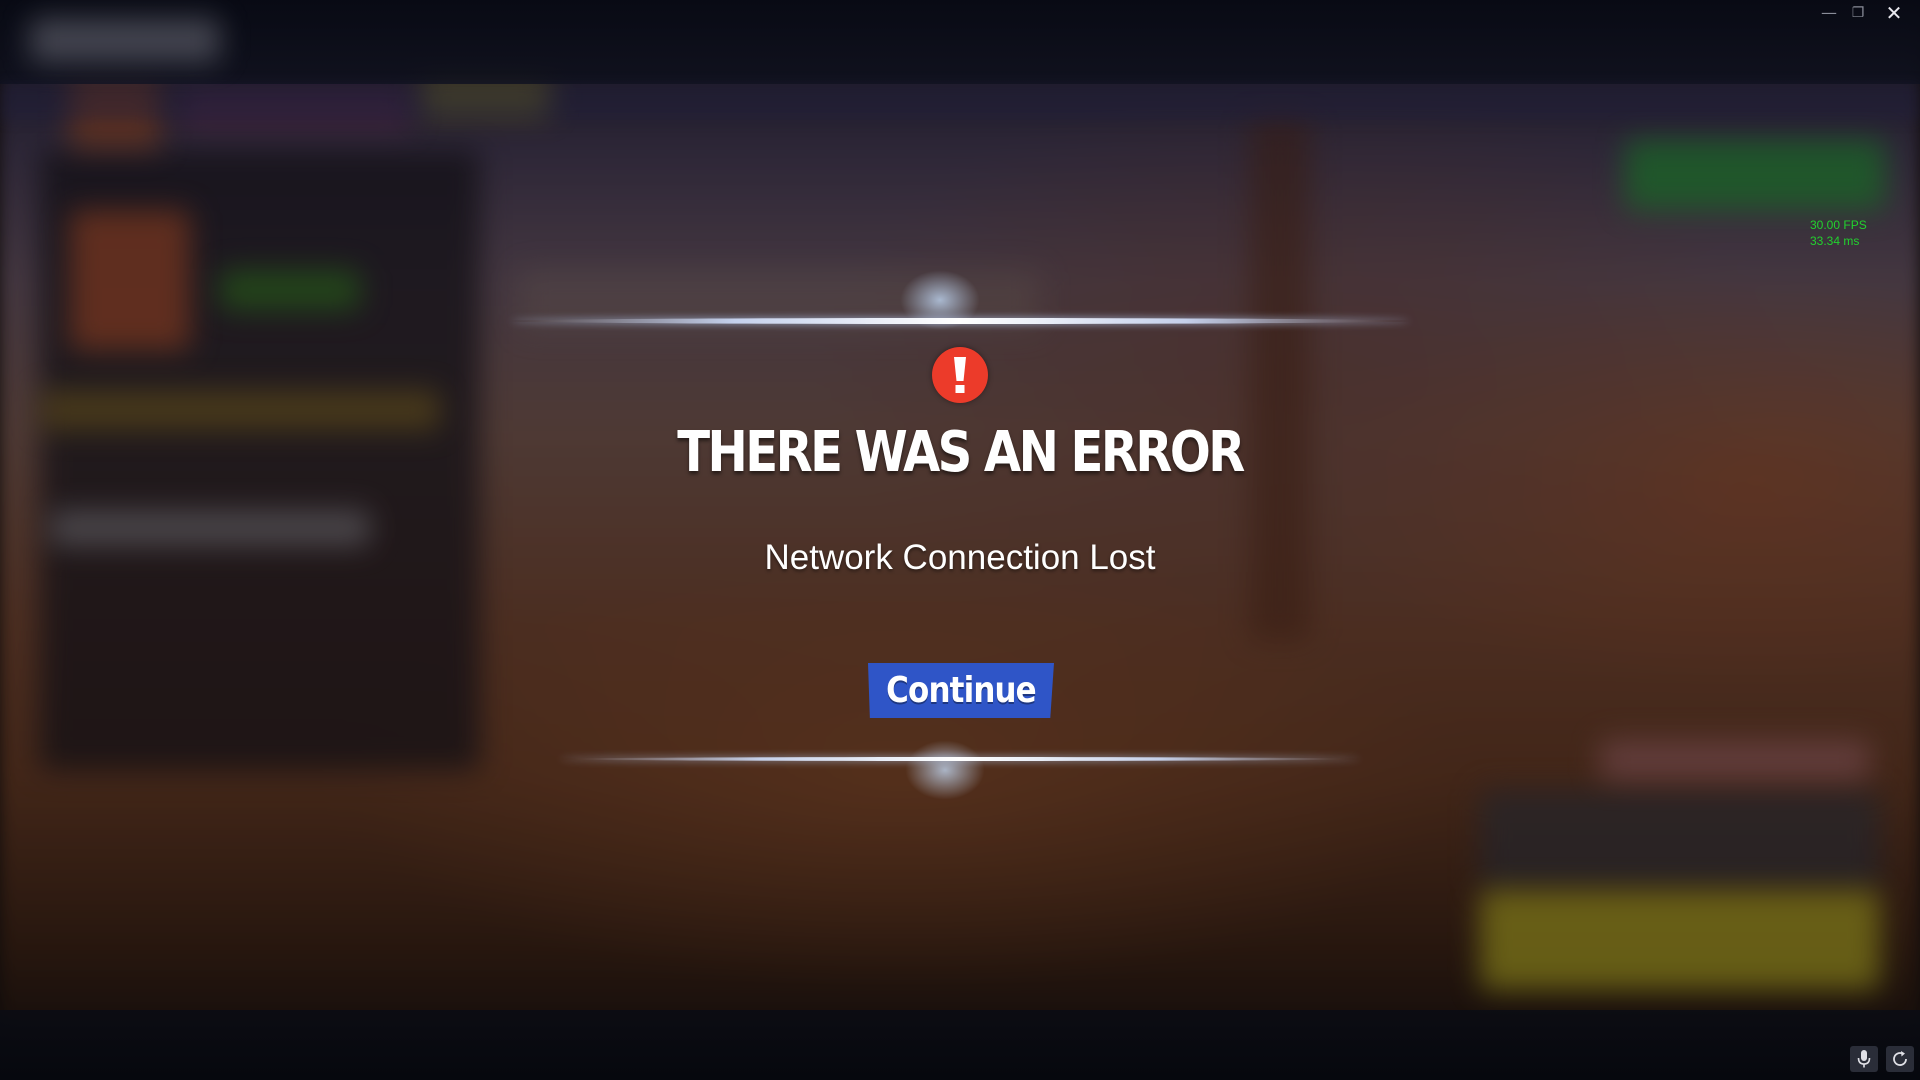 The image size is (1920, 1080). I want to click on fps-value: 30.00 FPS, so click(1838, 225).